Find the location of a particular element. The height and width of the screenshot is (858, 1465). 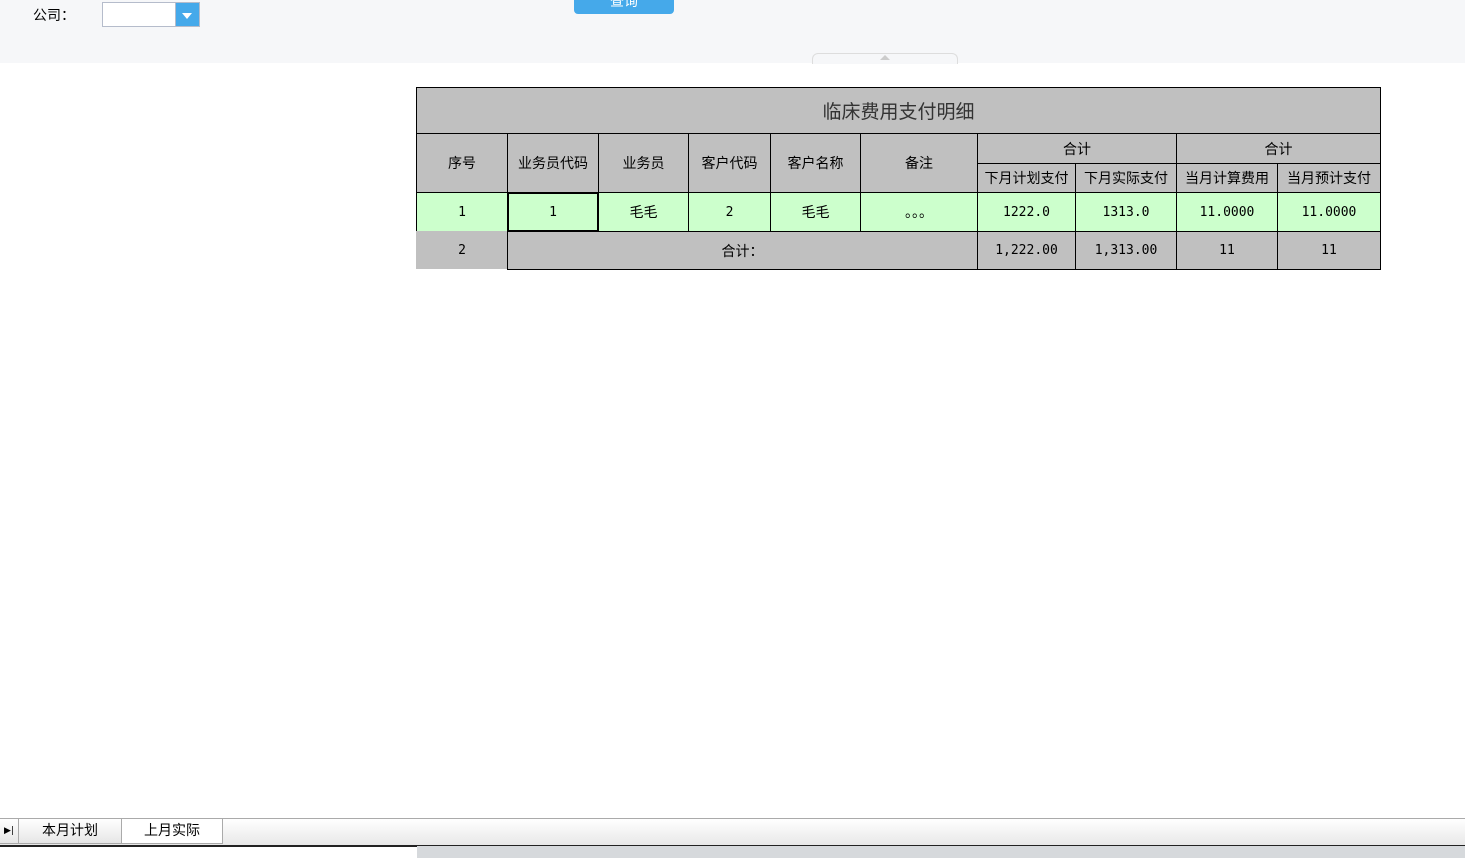

company-label: 公司： is located at coordinates (54, 16).